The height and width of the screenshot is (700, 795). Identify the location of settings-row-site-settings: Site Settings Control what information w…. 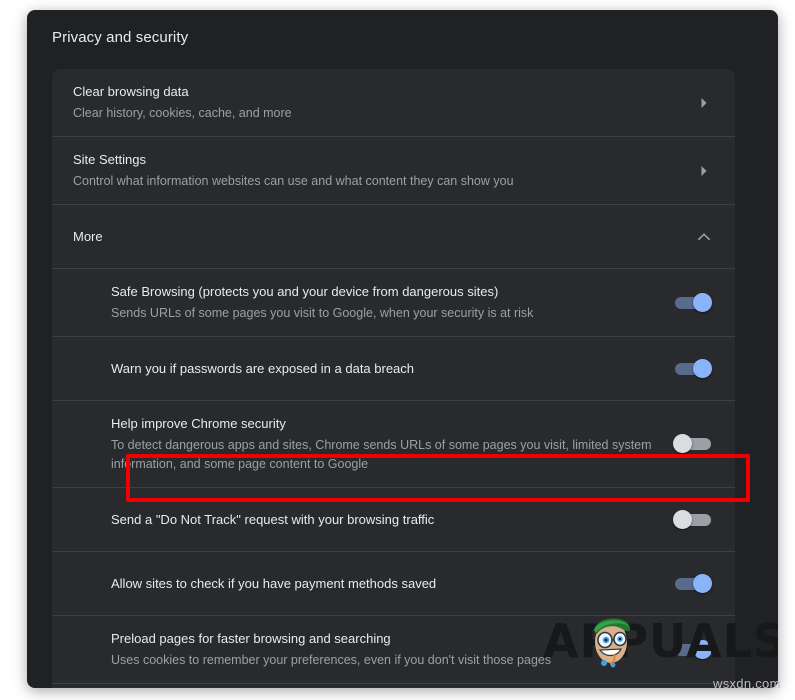
(393, 171).